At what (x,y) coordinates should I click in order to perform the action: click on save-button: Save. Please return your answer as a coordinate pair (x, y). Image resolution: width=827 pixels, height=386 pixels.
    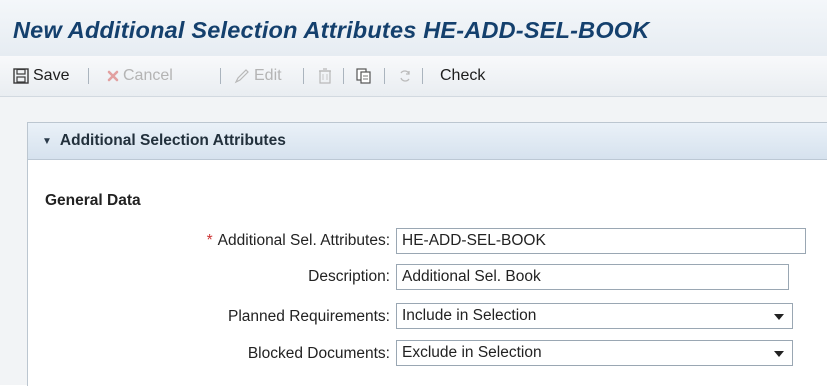
    Looking at the image, I should click on (41, 76).